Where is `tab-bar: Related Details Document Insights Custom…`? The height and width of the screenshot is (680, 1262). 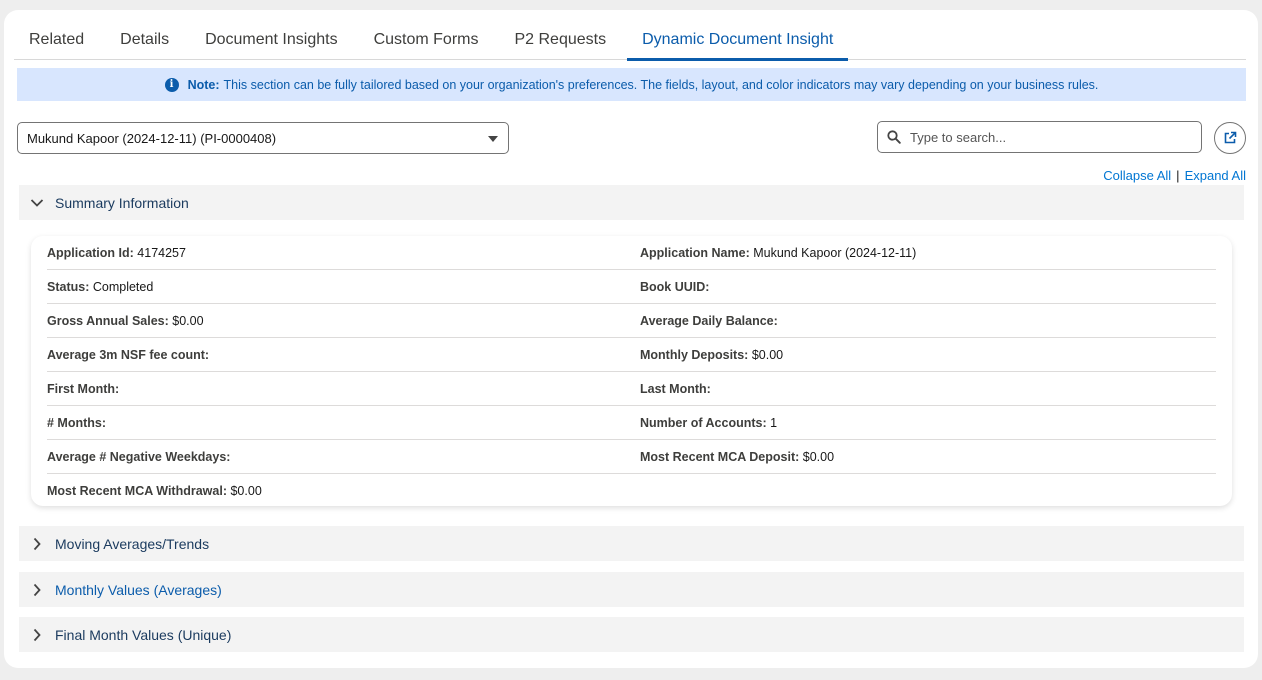 tab-bar: Related Details Document Insights Custom… is located at coordinates (630, 40).